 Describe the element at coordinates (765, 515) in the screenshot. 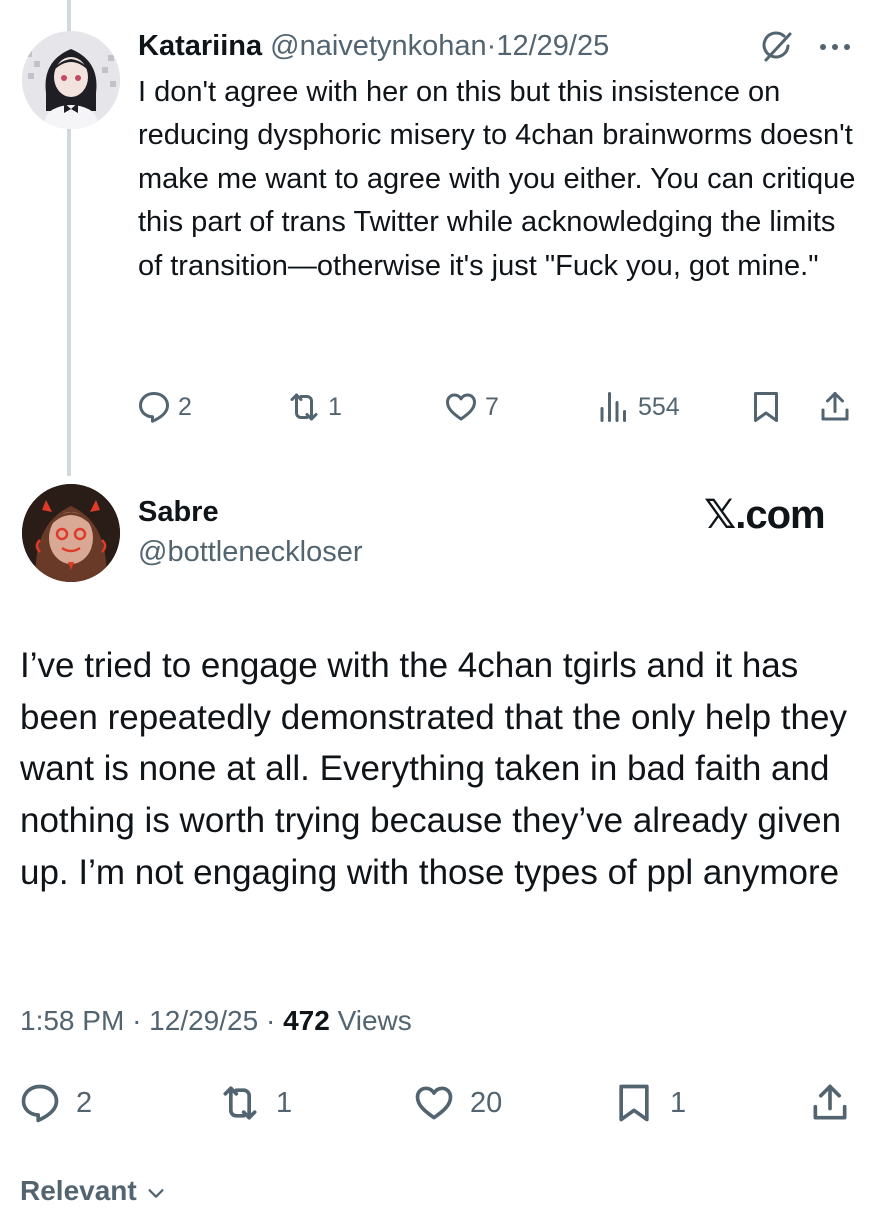

I see `x-brand-logo: 𝕏.com` at that location.